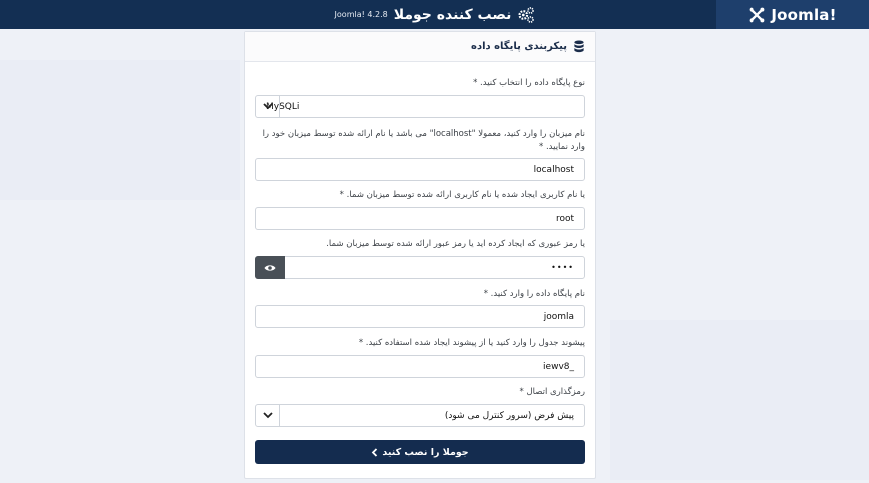 This screenshot has height=483, width=869. I want to click on db-name-value: joomla, so click(558, 316).